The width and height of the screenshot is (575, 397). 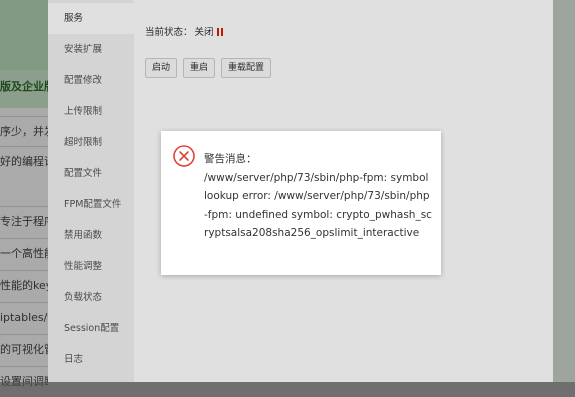 I want to click on alert-title: 警告消息：, so click(x=230, y=159).